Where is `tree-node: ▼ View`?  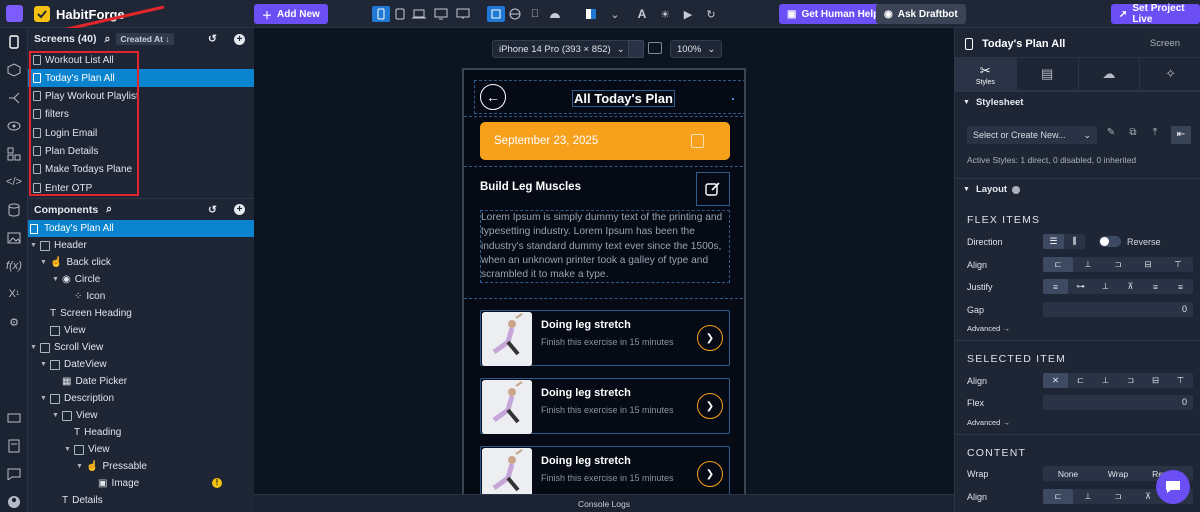 tree-node: ▼ View is located at coordinates (87, 449).